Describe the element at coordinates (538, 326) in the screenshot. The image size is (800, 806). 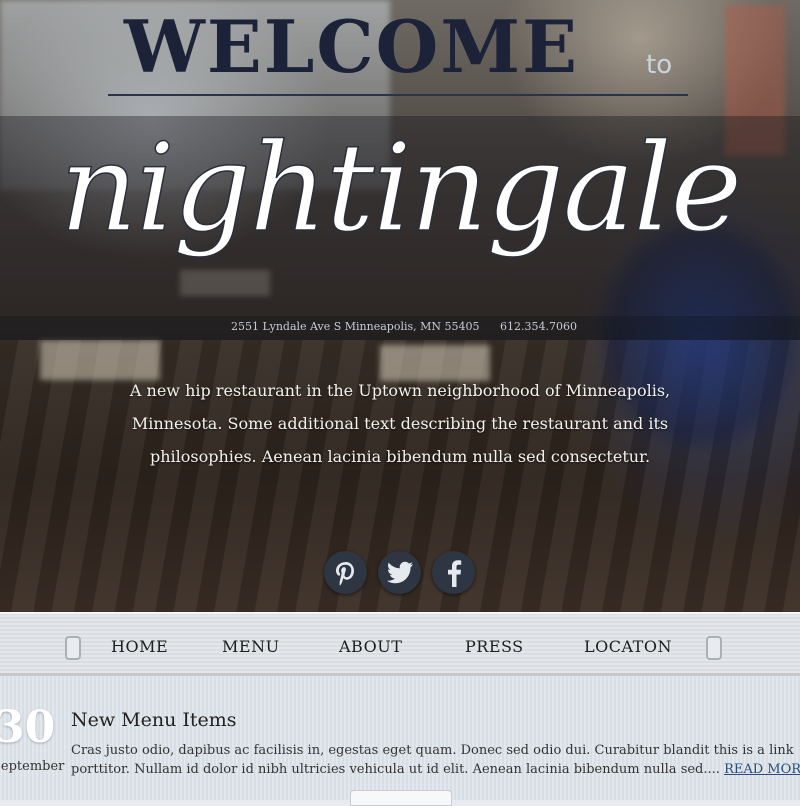
I see `phone-text: 612.354.7060` at that location.